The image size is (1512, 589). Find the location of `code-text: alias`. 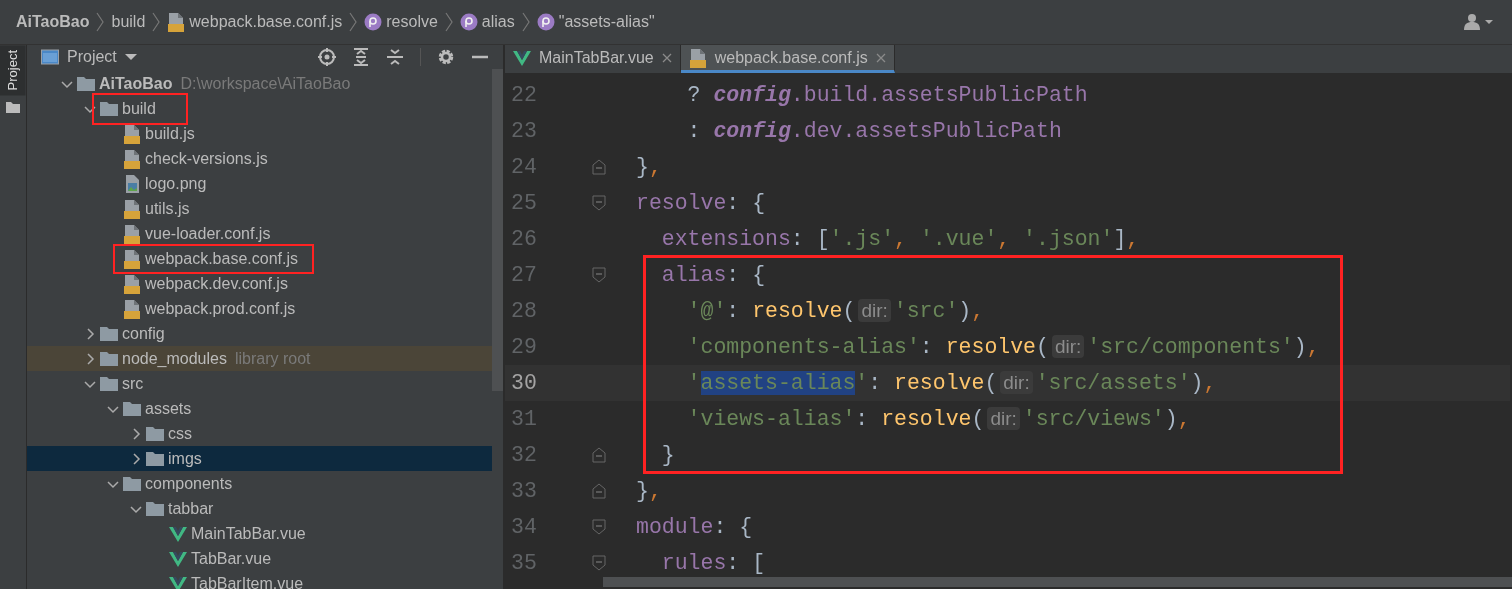

code-text: alias is located at coordinates (693, 274).